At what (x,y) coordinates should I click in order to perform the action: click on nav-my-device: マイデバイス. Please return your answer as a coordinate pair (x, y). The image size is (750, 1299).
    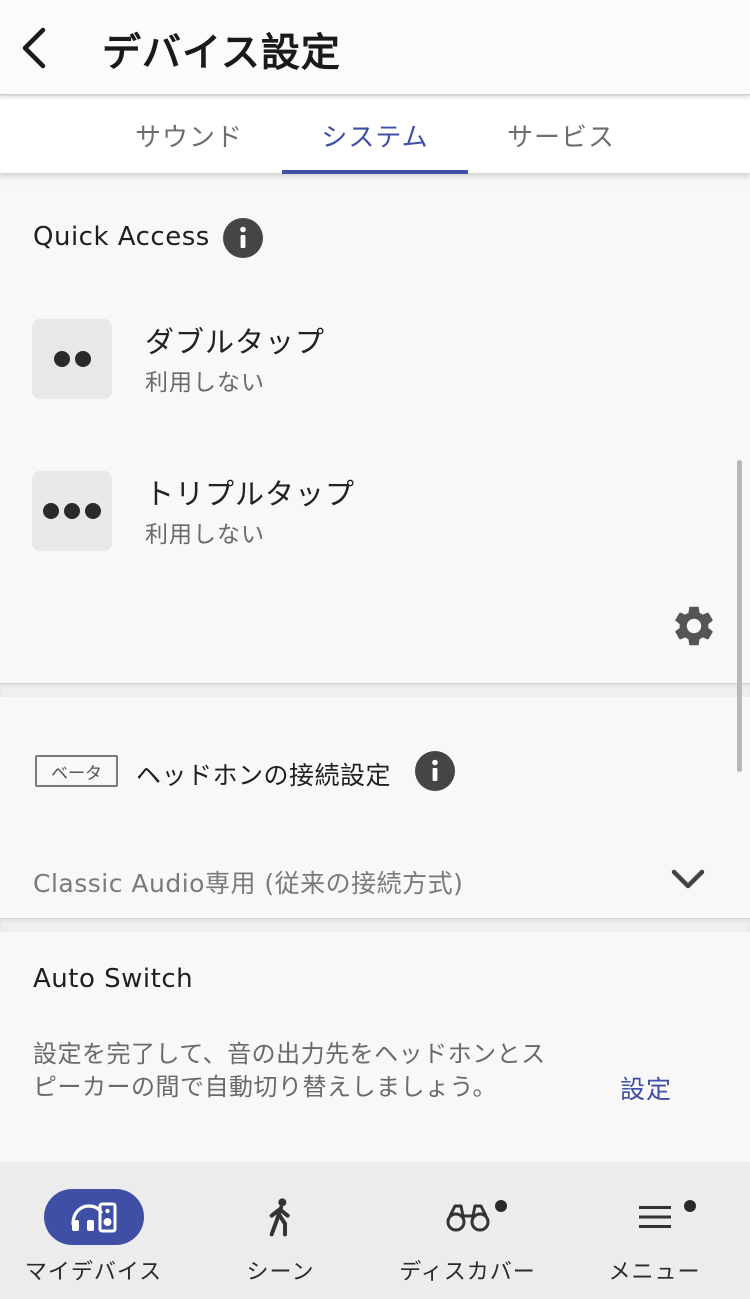
    Looking at the image, I should click on (93, 1230).